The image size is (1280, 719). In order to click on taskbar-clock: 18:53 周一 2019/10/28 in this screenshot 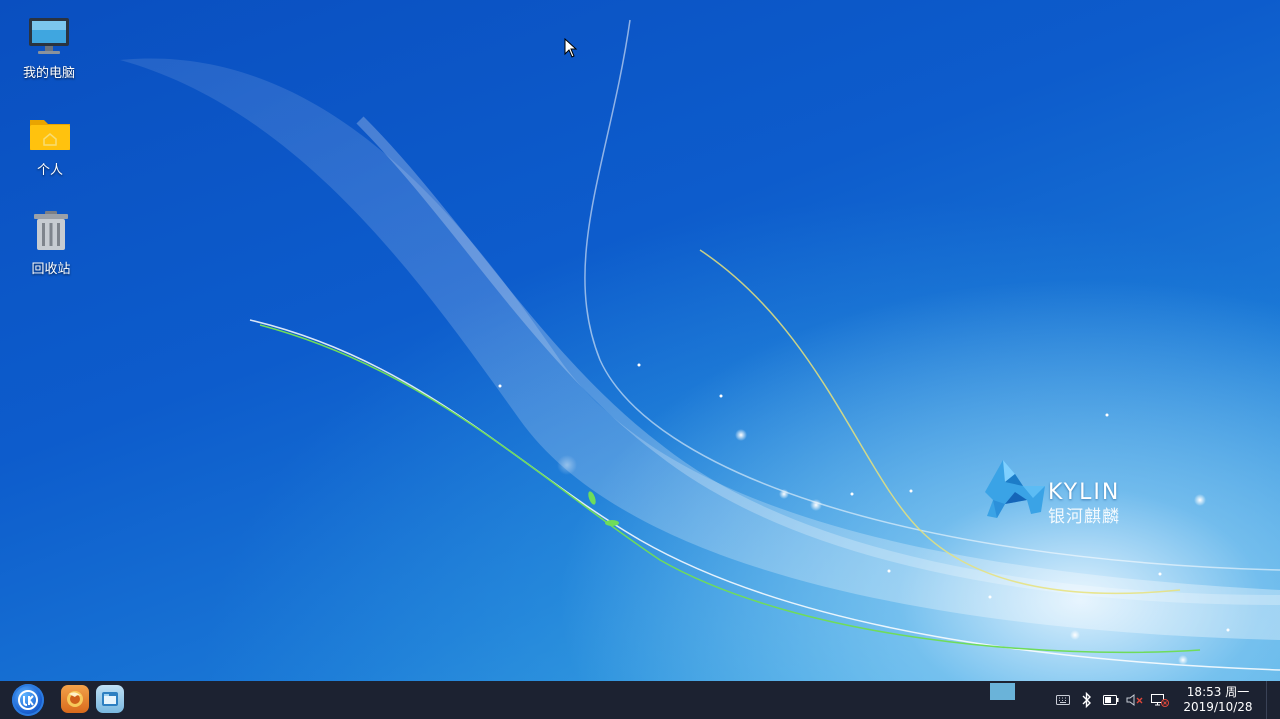, I will do `click(1218, 700)`.